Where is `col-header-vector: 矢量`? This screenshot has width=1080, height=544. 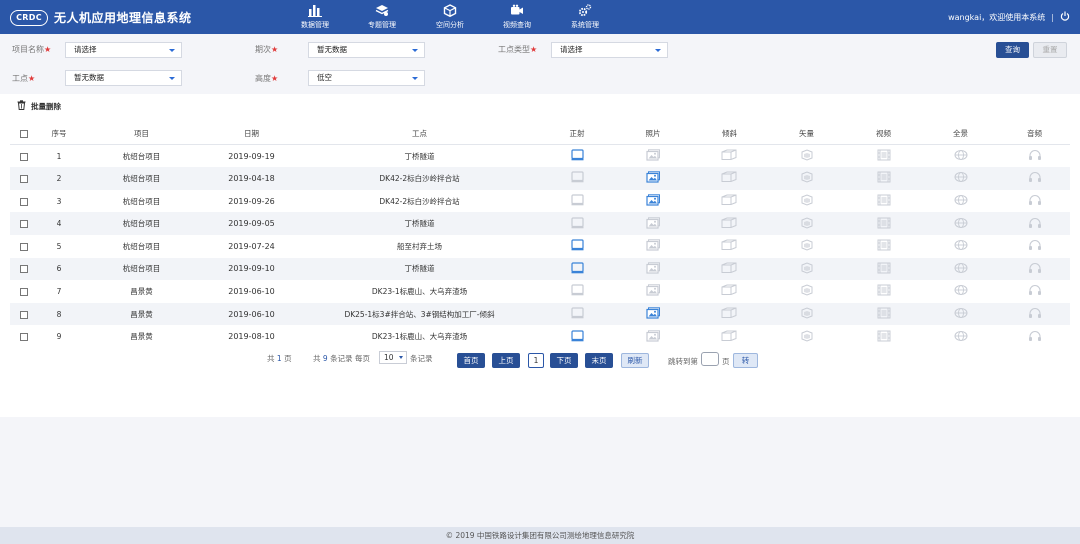 col-header-vector: 矢量 is located at coordinates (806, 134).